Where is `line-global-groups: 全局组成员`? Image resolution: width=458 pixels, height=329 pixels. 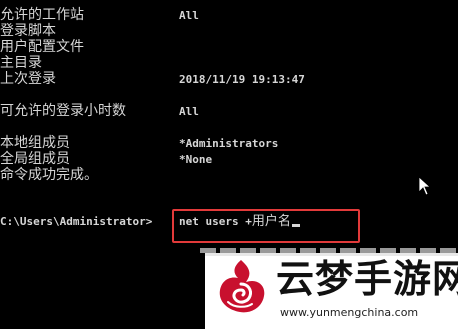
line-global-groups: 全局组成员 is located at coordinates (35, 159).